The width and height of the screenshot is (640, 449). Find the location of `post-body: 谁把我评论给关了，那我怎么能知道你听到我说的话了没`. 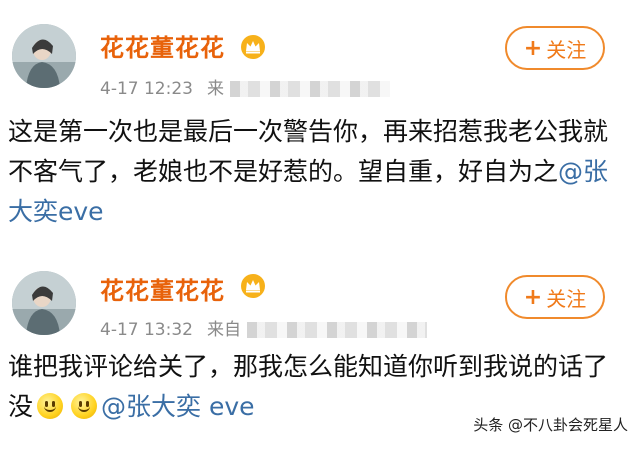

post-body: 谁把我评论给关了，那我怎么能知道你听到我说的话了没 is located at coordinates (308, 386).